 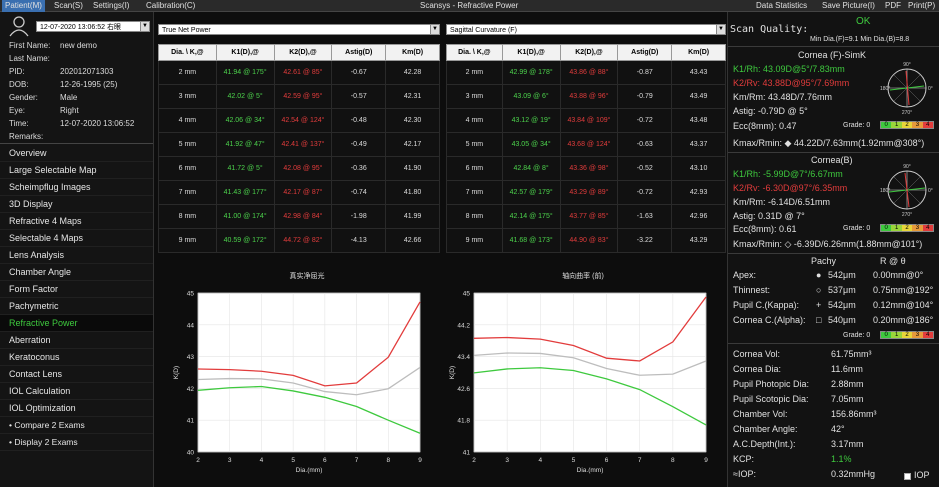 What do you see at coordinates (76, 357) in the screenshot?
I see `nav-keratoconus: Keratoconus` at bounding box center [76, 357].